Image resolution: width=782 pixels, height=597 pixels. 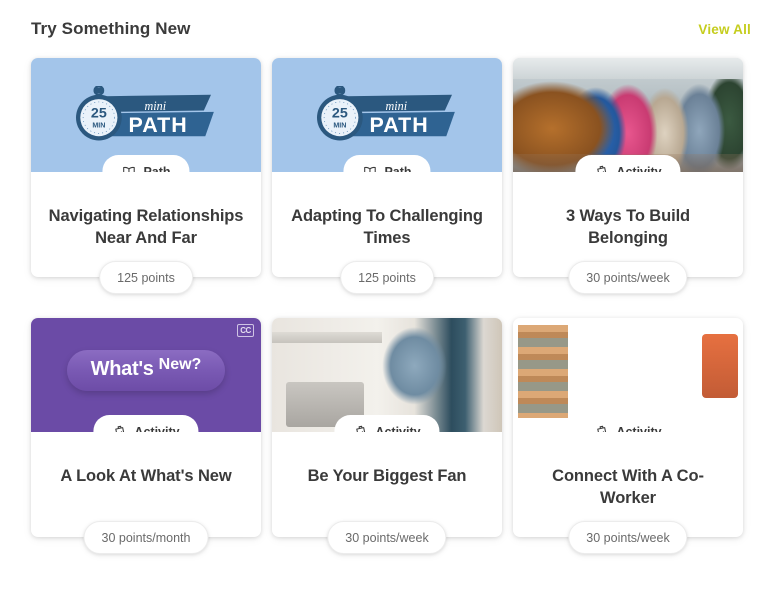 What do you see at coordinates (387, 476) in the screenshot?
I see `card-title: Be Your Biggest Fan` at bounding box center [387, 476].